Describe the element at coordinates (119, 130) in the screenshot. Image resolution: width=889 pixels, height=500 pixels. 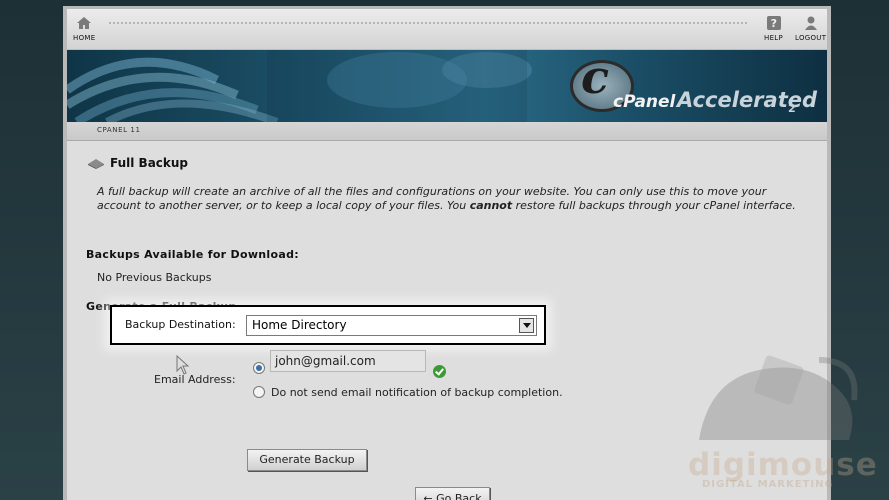
I see `breadcrumb-label: CPANEL 11` at that location.